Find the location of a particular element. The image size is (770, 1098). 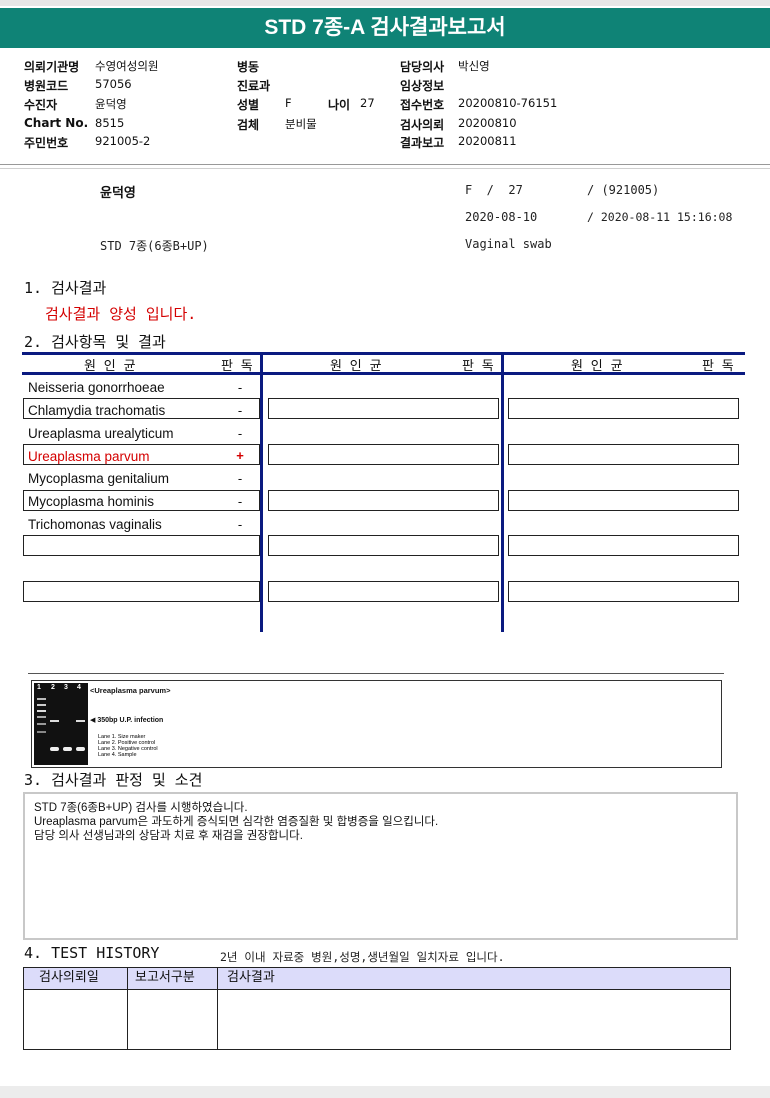

section3-heading: 3. 검사결과 판정 및 소견 is located at coordinates (113, 780).